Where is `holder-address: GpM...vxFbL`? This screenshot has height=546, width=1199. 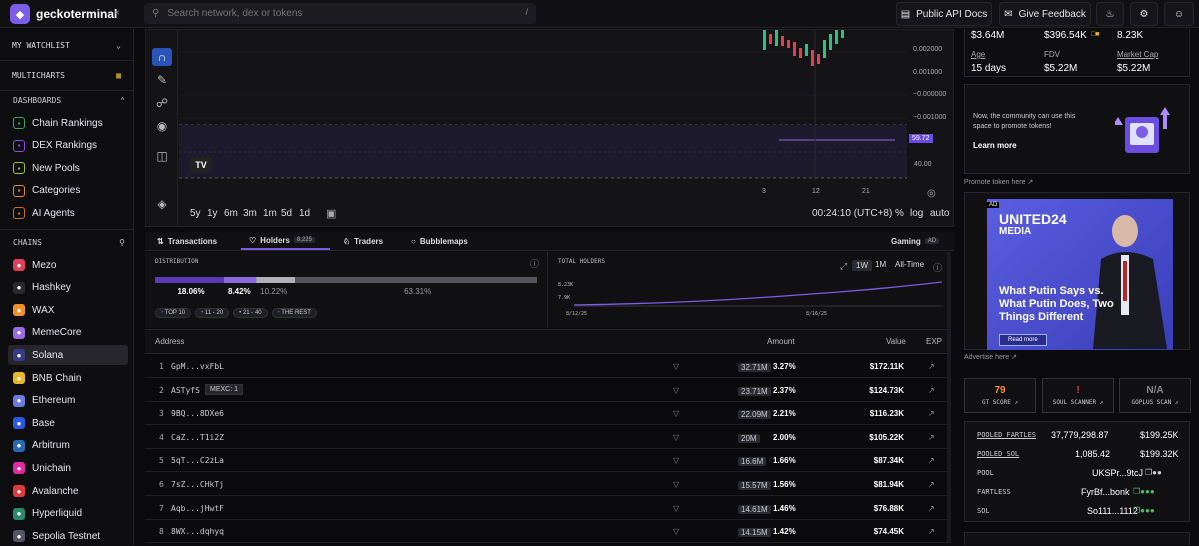
holder-address: GpM...vxFbL is located at coordinates (197, 366).